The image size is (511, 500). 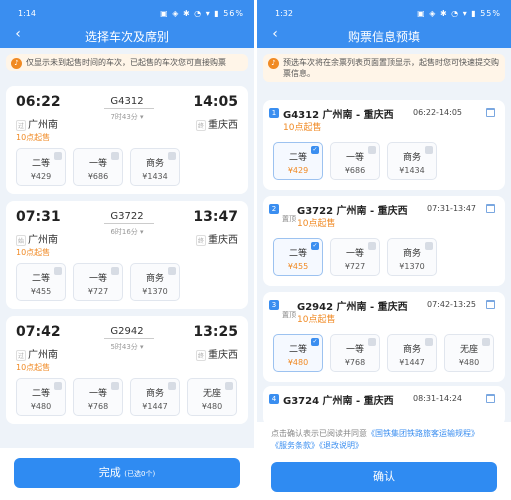 I want to click on rules-link: 《国铁集团铁路旅客运输规程》, so click(x=423, y=433).